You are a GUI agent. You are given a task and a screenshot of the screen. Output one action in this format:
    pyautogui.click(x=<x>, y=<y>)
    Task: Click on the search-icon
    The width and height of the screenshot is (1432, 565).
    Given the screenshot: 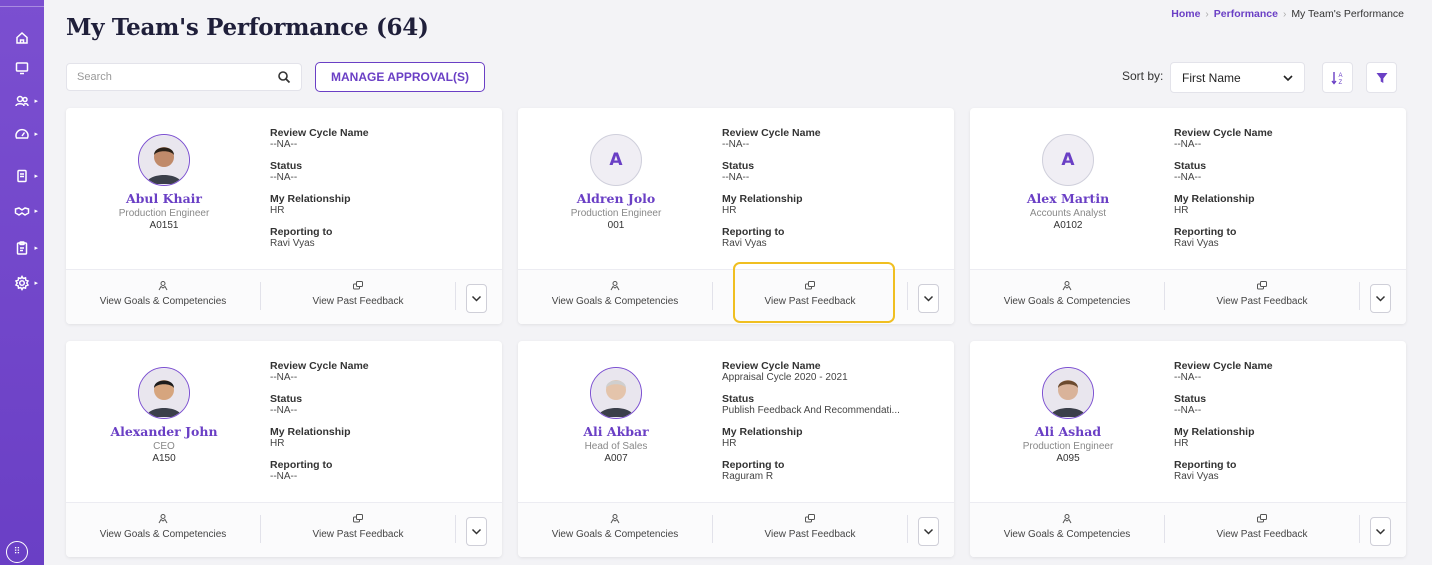 What is the action you would take?
    pyautogui.click(x=284, y=77)
    